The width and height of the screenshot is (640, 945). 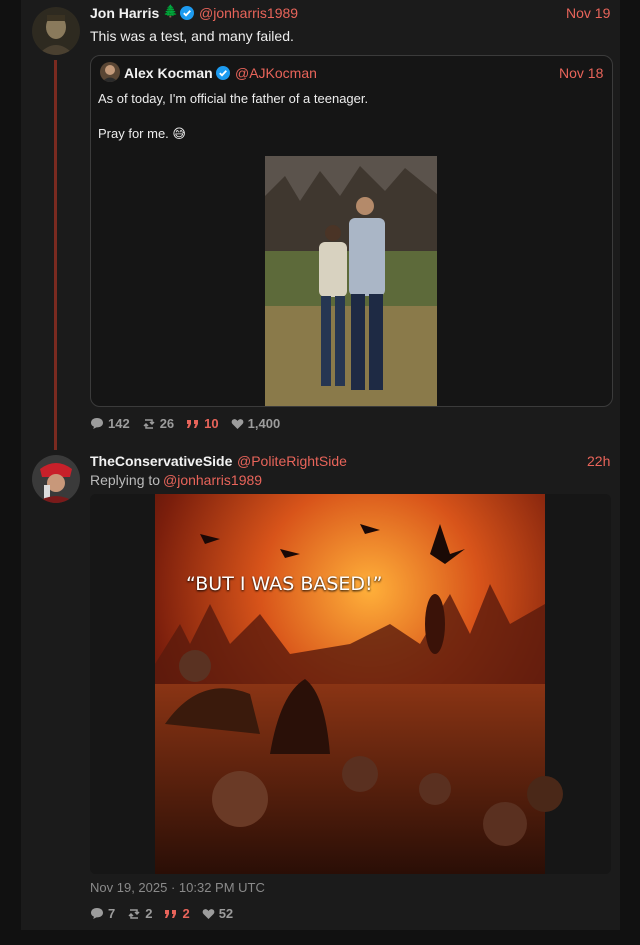 I want to click on post-timestamp: Nov 19, 2025 · 10:32 PM UTC, so click(x=177, y=887).